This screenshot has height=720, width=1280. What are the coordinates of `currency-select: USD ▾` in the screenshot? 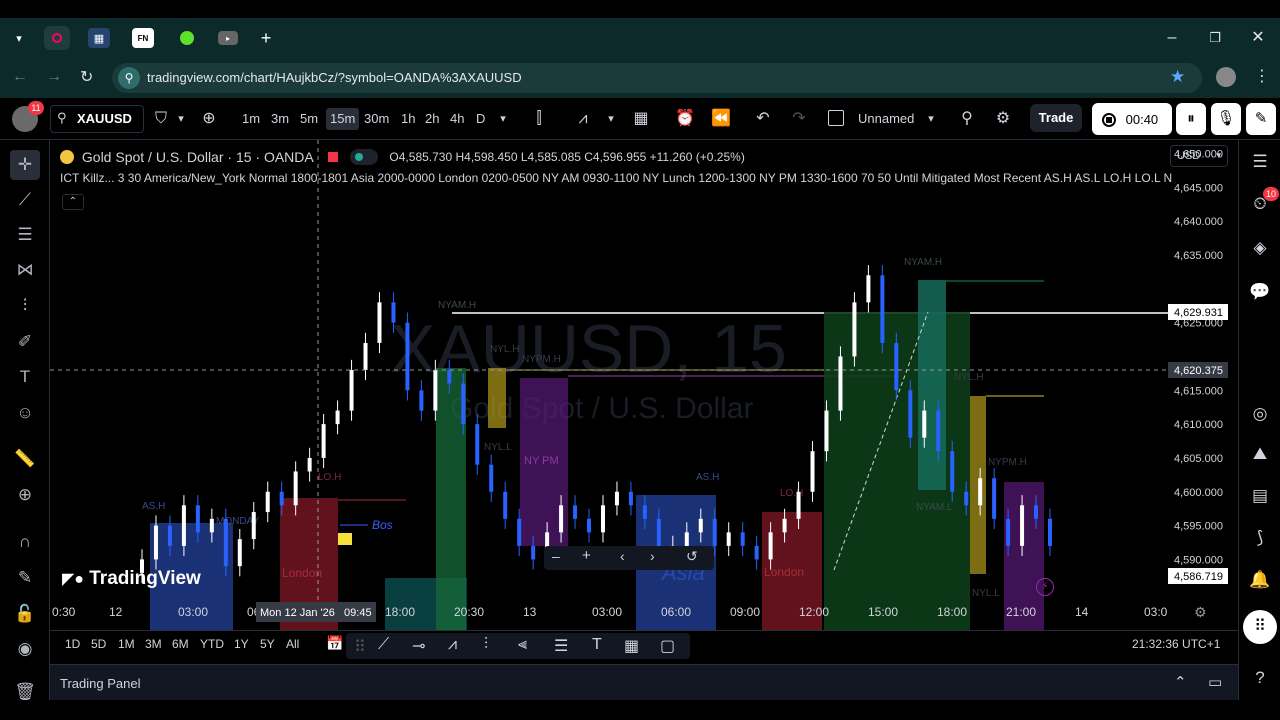 It's located at (1199, 156).